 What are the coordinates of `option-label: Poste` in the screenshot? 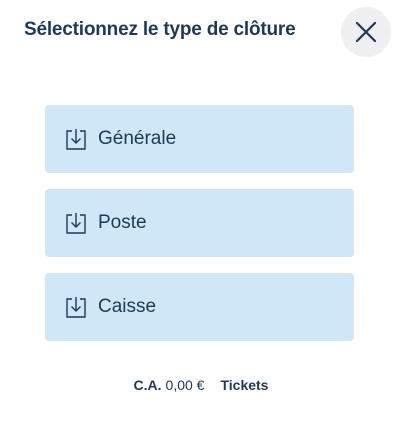 It's located at (122, 222).